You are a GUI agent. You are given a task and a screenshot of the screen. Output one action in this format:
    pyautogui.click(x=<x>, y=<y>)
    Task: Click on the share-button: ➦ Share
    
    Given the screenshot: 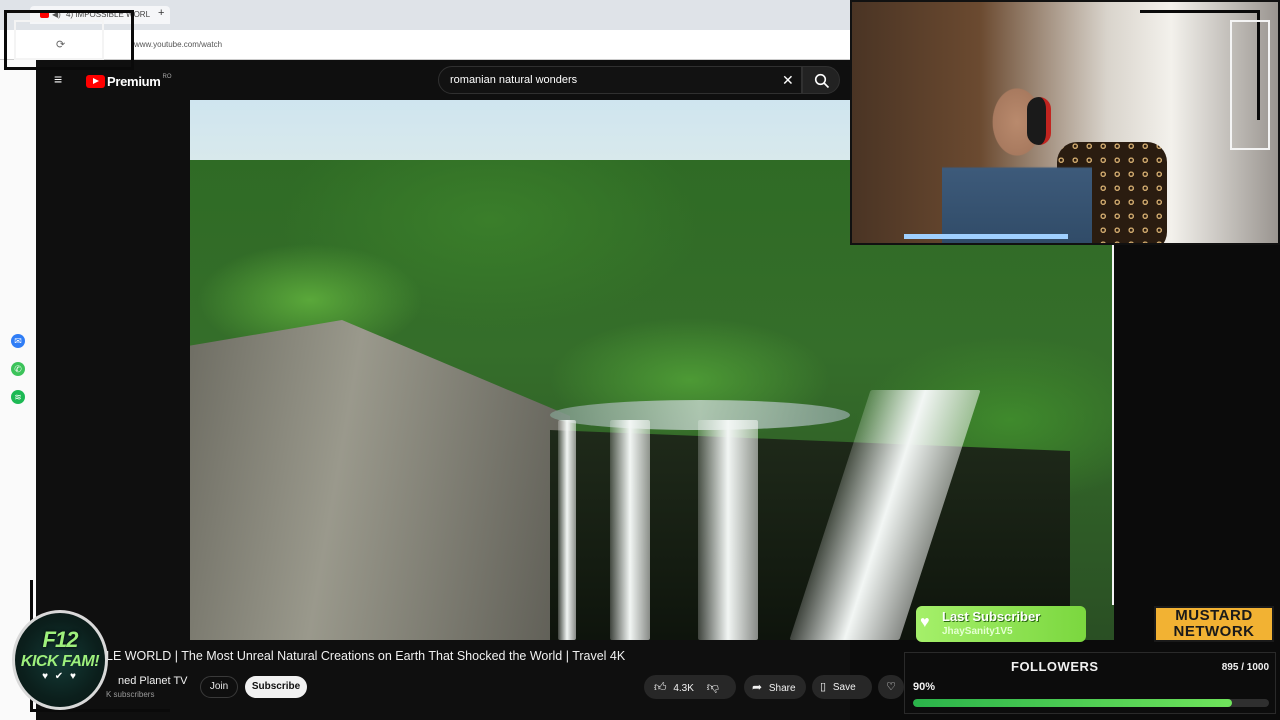 What is the action you would take?
    pyautogui.click(x=775, y=687)
    